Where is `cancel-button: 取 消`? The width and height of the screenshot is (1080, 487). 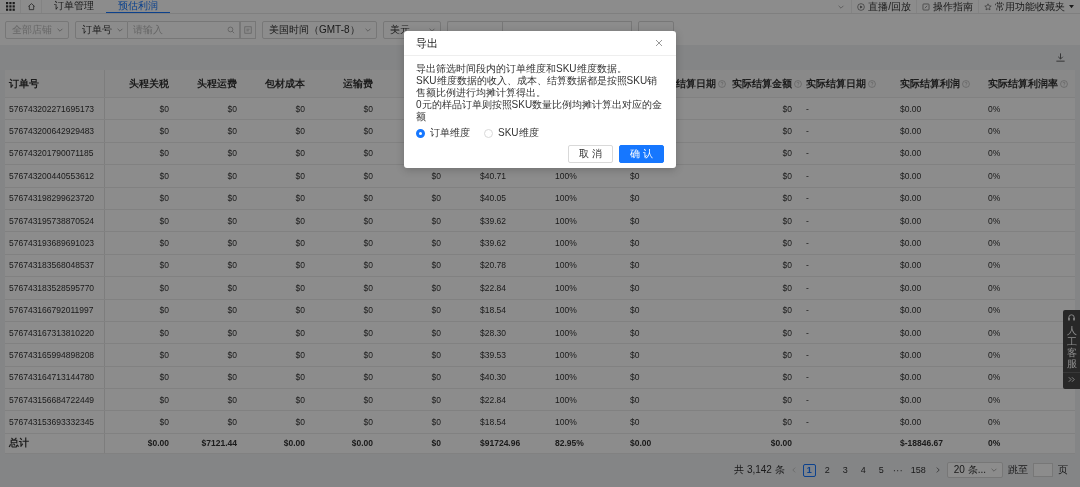
cancel-button: 取 消 is located at coordinates (591, 154).